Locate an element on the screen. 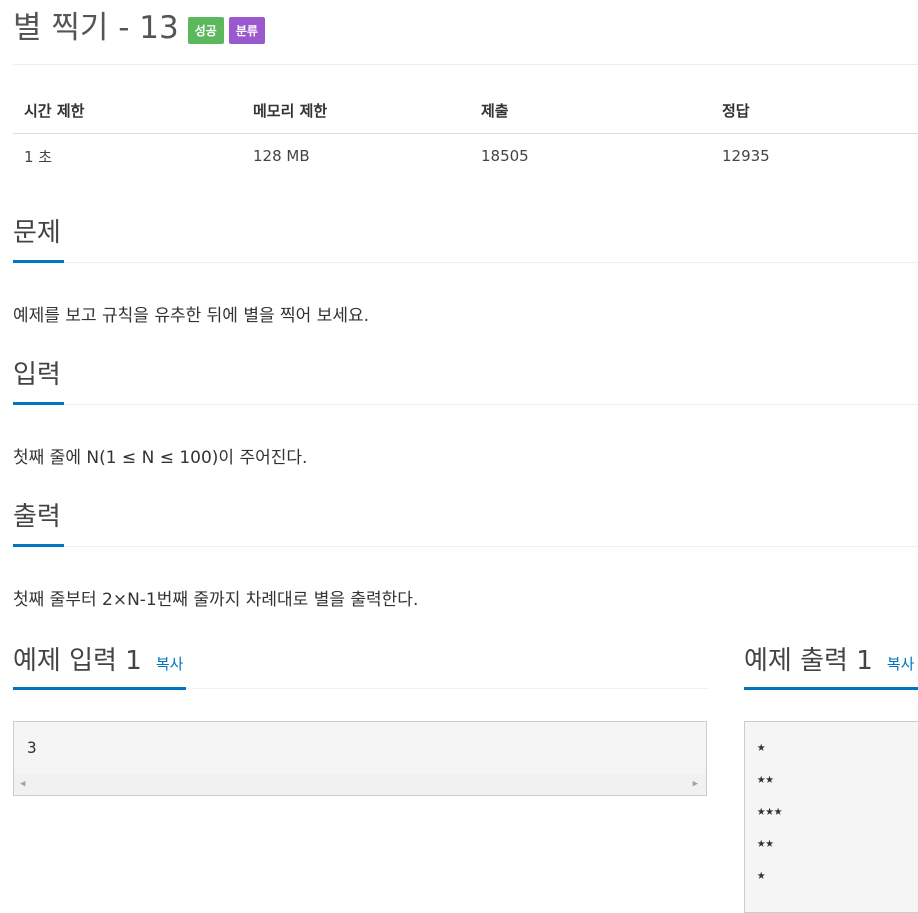 The height and width of the screenshot is (913, 918). input-heading-underline is located at coordinates (38, 403).